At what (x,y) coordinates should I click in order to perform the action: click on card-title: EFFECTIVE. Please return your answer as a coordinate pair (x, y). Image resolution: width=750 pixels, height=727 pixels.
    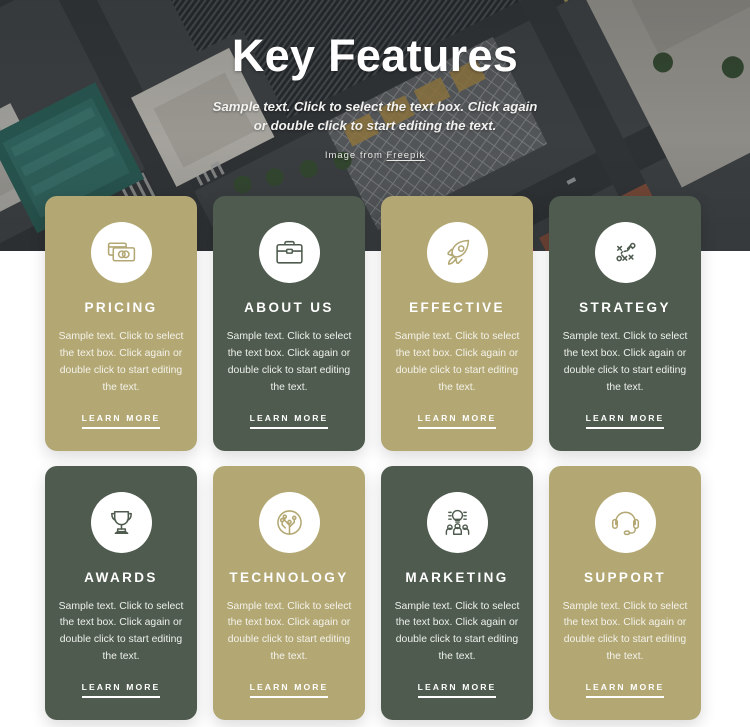
    Looking at the image, I should click on (457, 307).